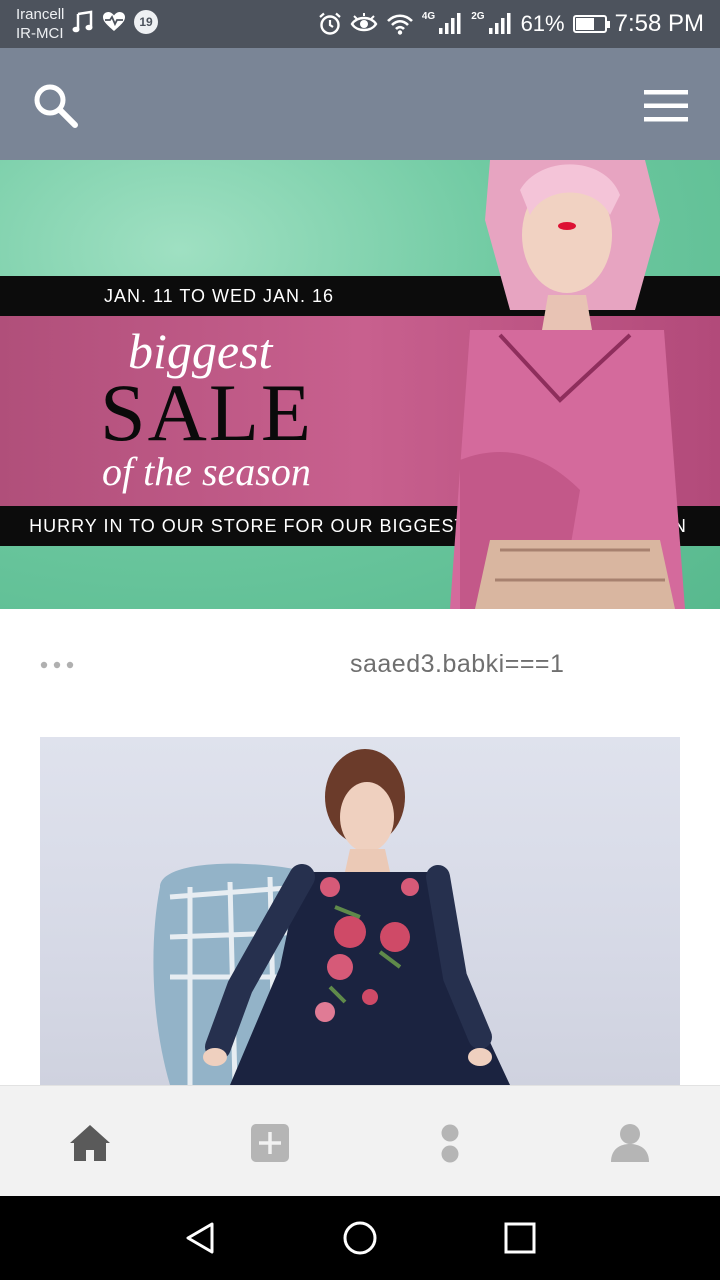  I want to click on post-username: saaed3.babki===1, so click(457, 664).